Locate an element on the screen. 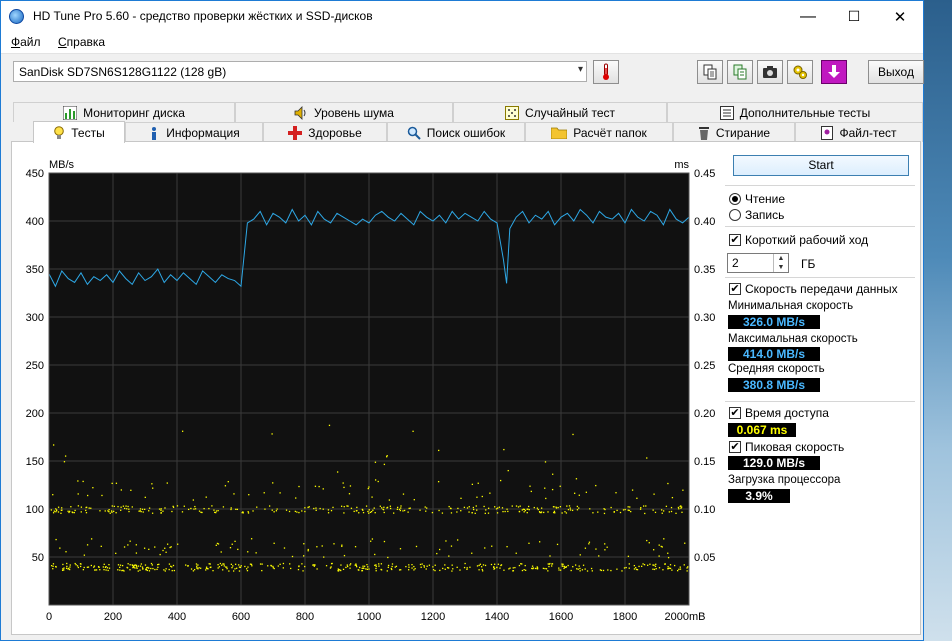 This screenshot has width=952, height=641. exit-button: Выход is located at coordinates (896, 72).